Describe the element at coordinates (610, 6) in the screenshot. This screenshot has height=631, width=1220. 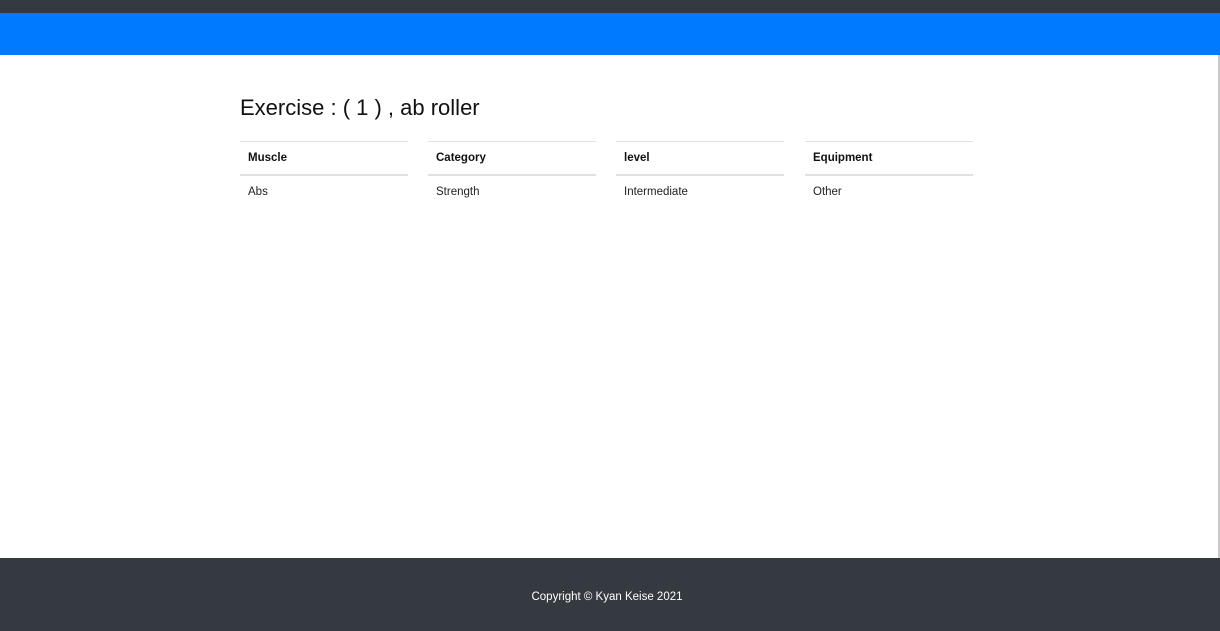
I see `browser-top-bar` at that location.